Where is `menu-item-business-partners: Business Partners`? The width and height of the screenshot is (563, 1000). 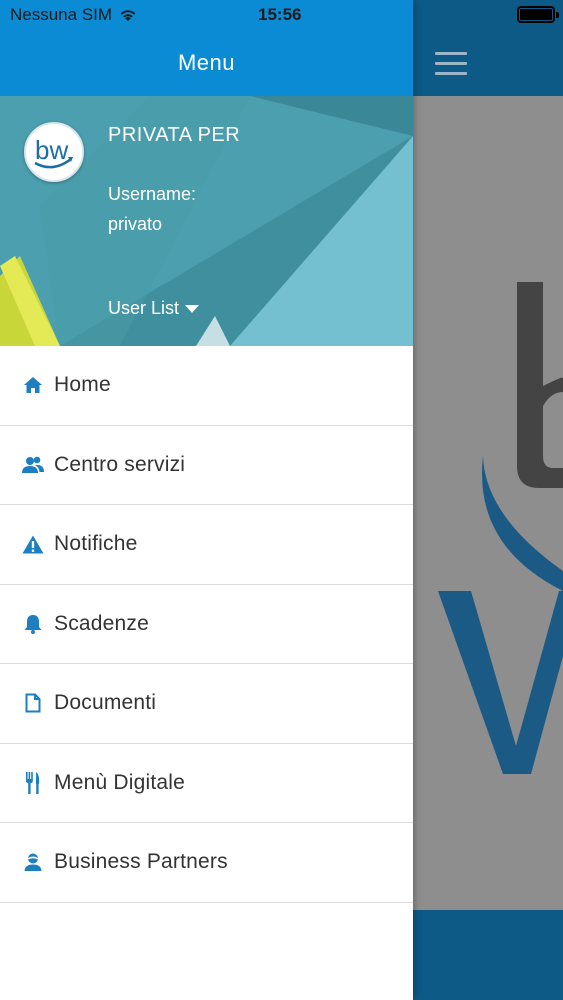
menu-item-business-partners: Business Partners is located at coordinates (206, 863).